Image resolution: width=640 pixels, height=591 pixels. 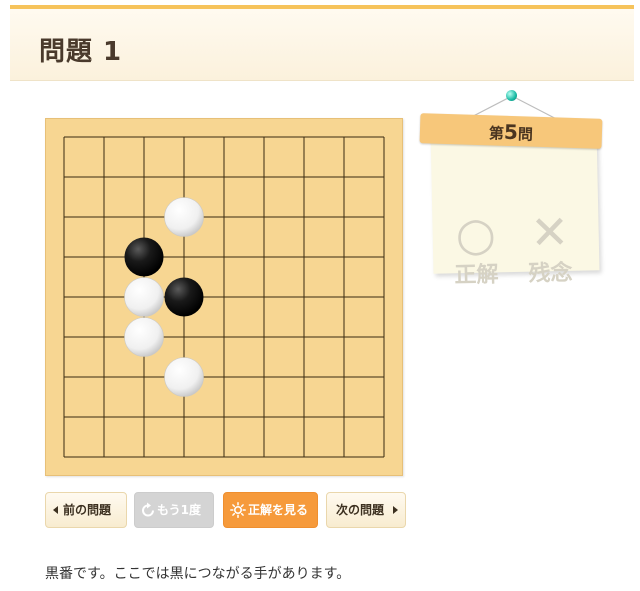 I want to click on prev-problem-button: 前の問題, so click(x=86, y=510).